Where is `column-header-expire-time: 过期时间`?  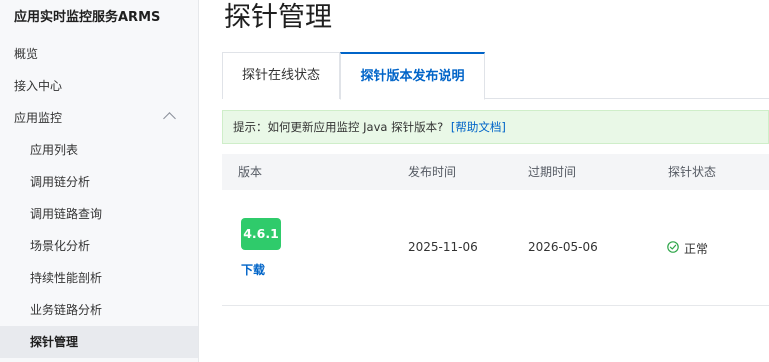
column-header-expire-time: 过期时间 is located at coordinates (552, 172).